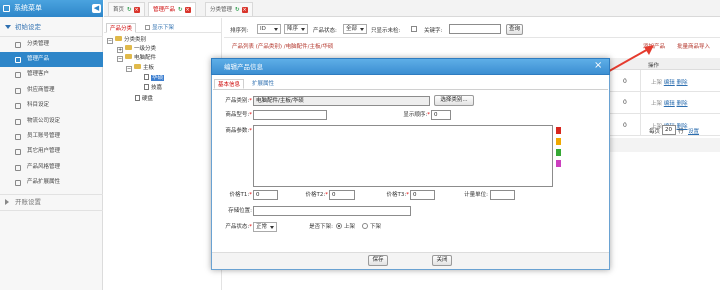 The height and width of the screenshot is (290, 720). Describe the element at coordinates (290, 115) in the screenshot. I see `model-input` at that location.